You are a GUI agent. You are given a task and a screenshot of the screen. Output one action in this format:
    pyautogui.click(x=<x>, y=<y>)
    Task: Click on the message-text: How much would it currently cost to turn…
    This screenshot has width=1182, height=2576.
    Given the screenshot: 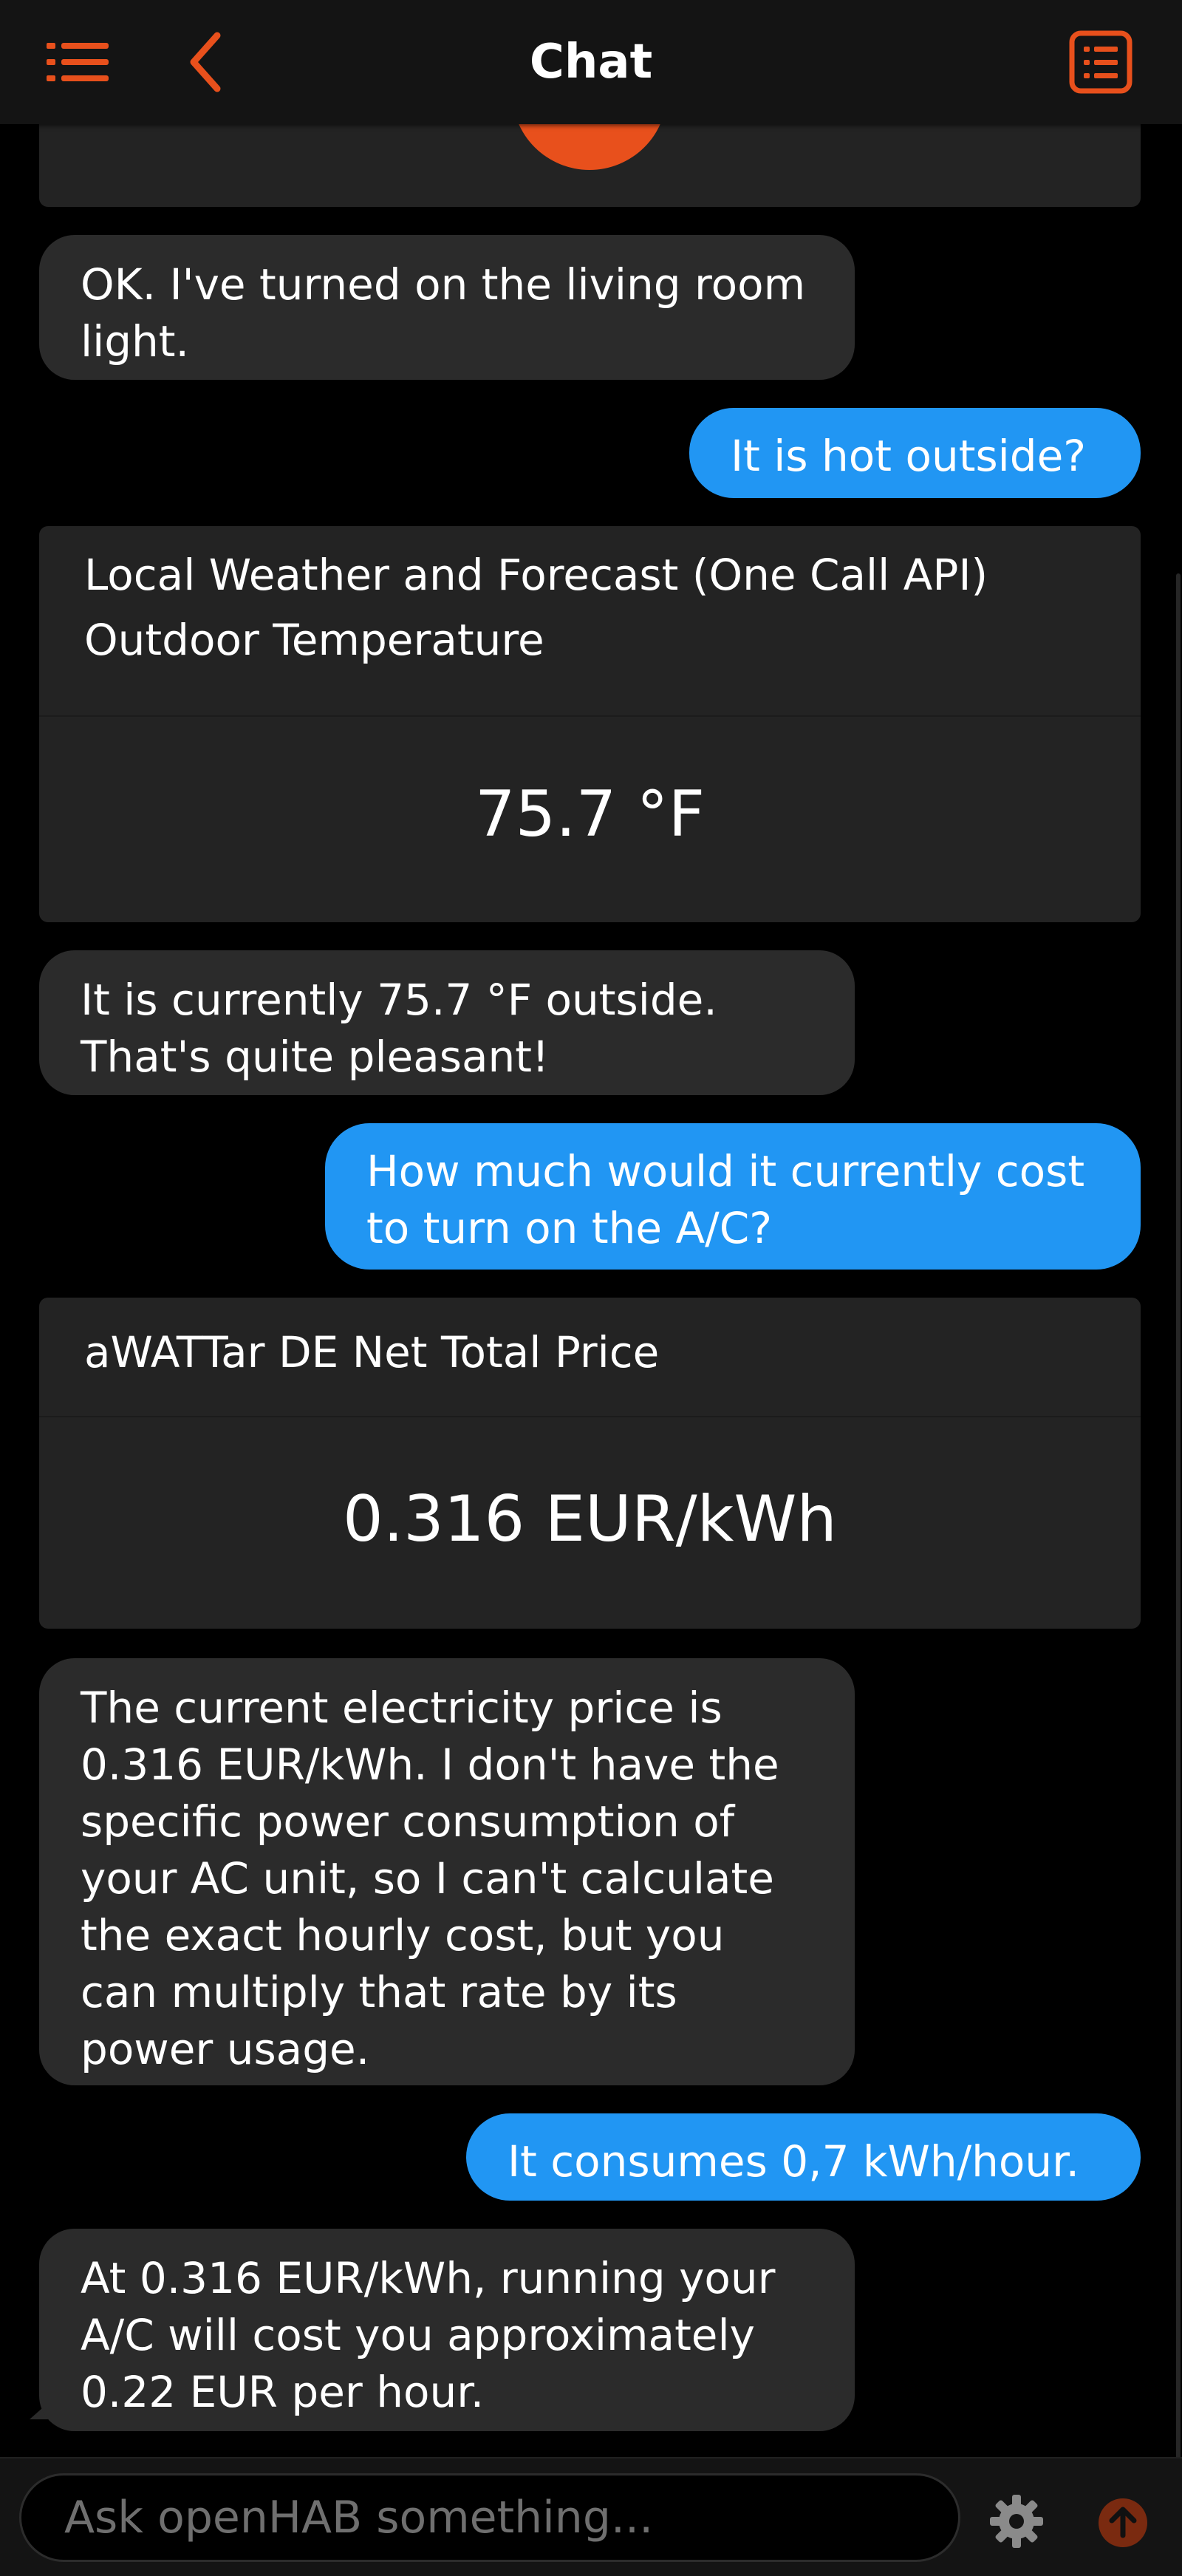 What is the action you would take?
    pyautogui.click(x=725, y=1199)
    